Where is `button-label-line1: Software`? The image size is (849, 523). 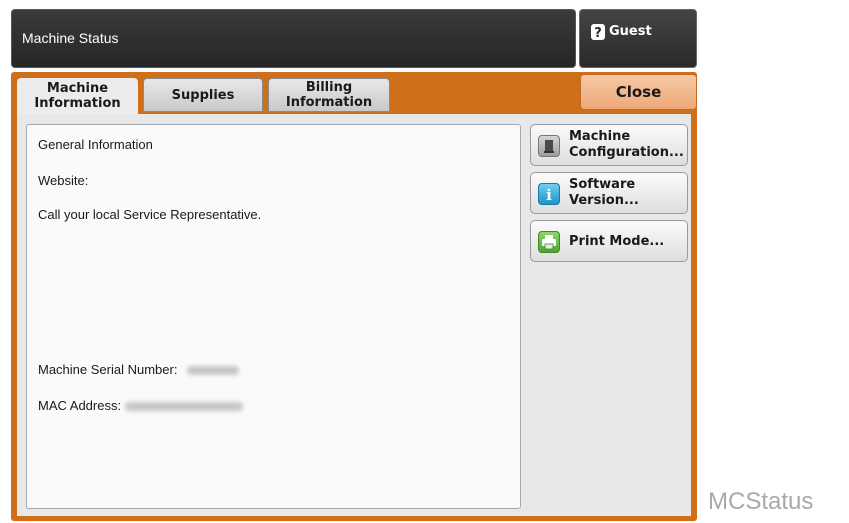 button-label-line1: Software is located at coordinates (602, 184).